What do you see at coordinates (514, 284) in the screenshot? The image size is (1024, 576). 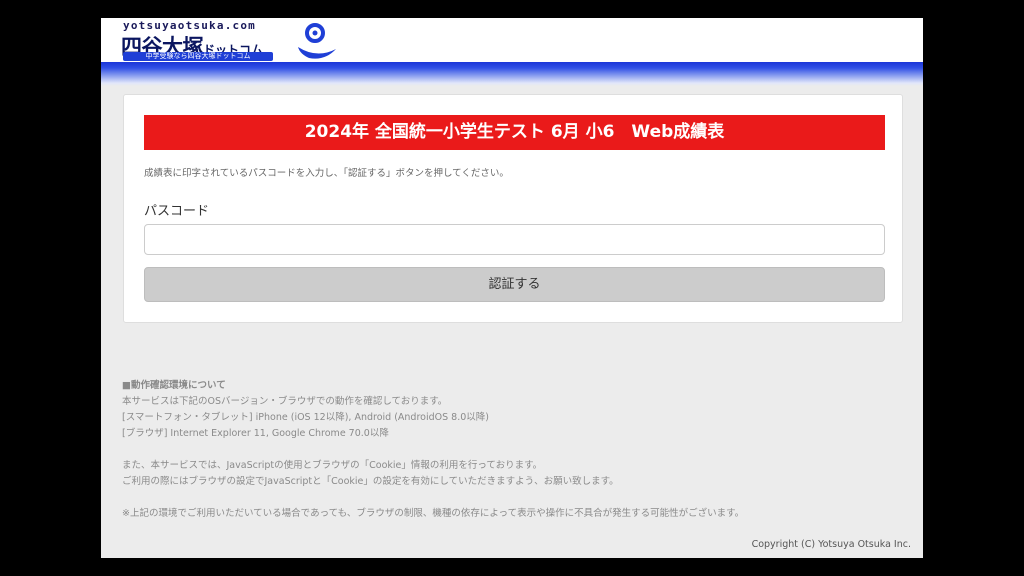 I see `authenticate-button: 認証する` at bounding box center [514, 284].